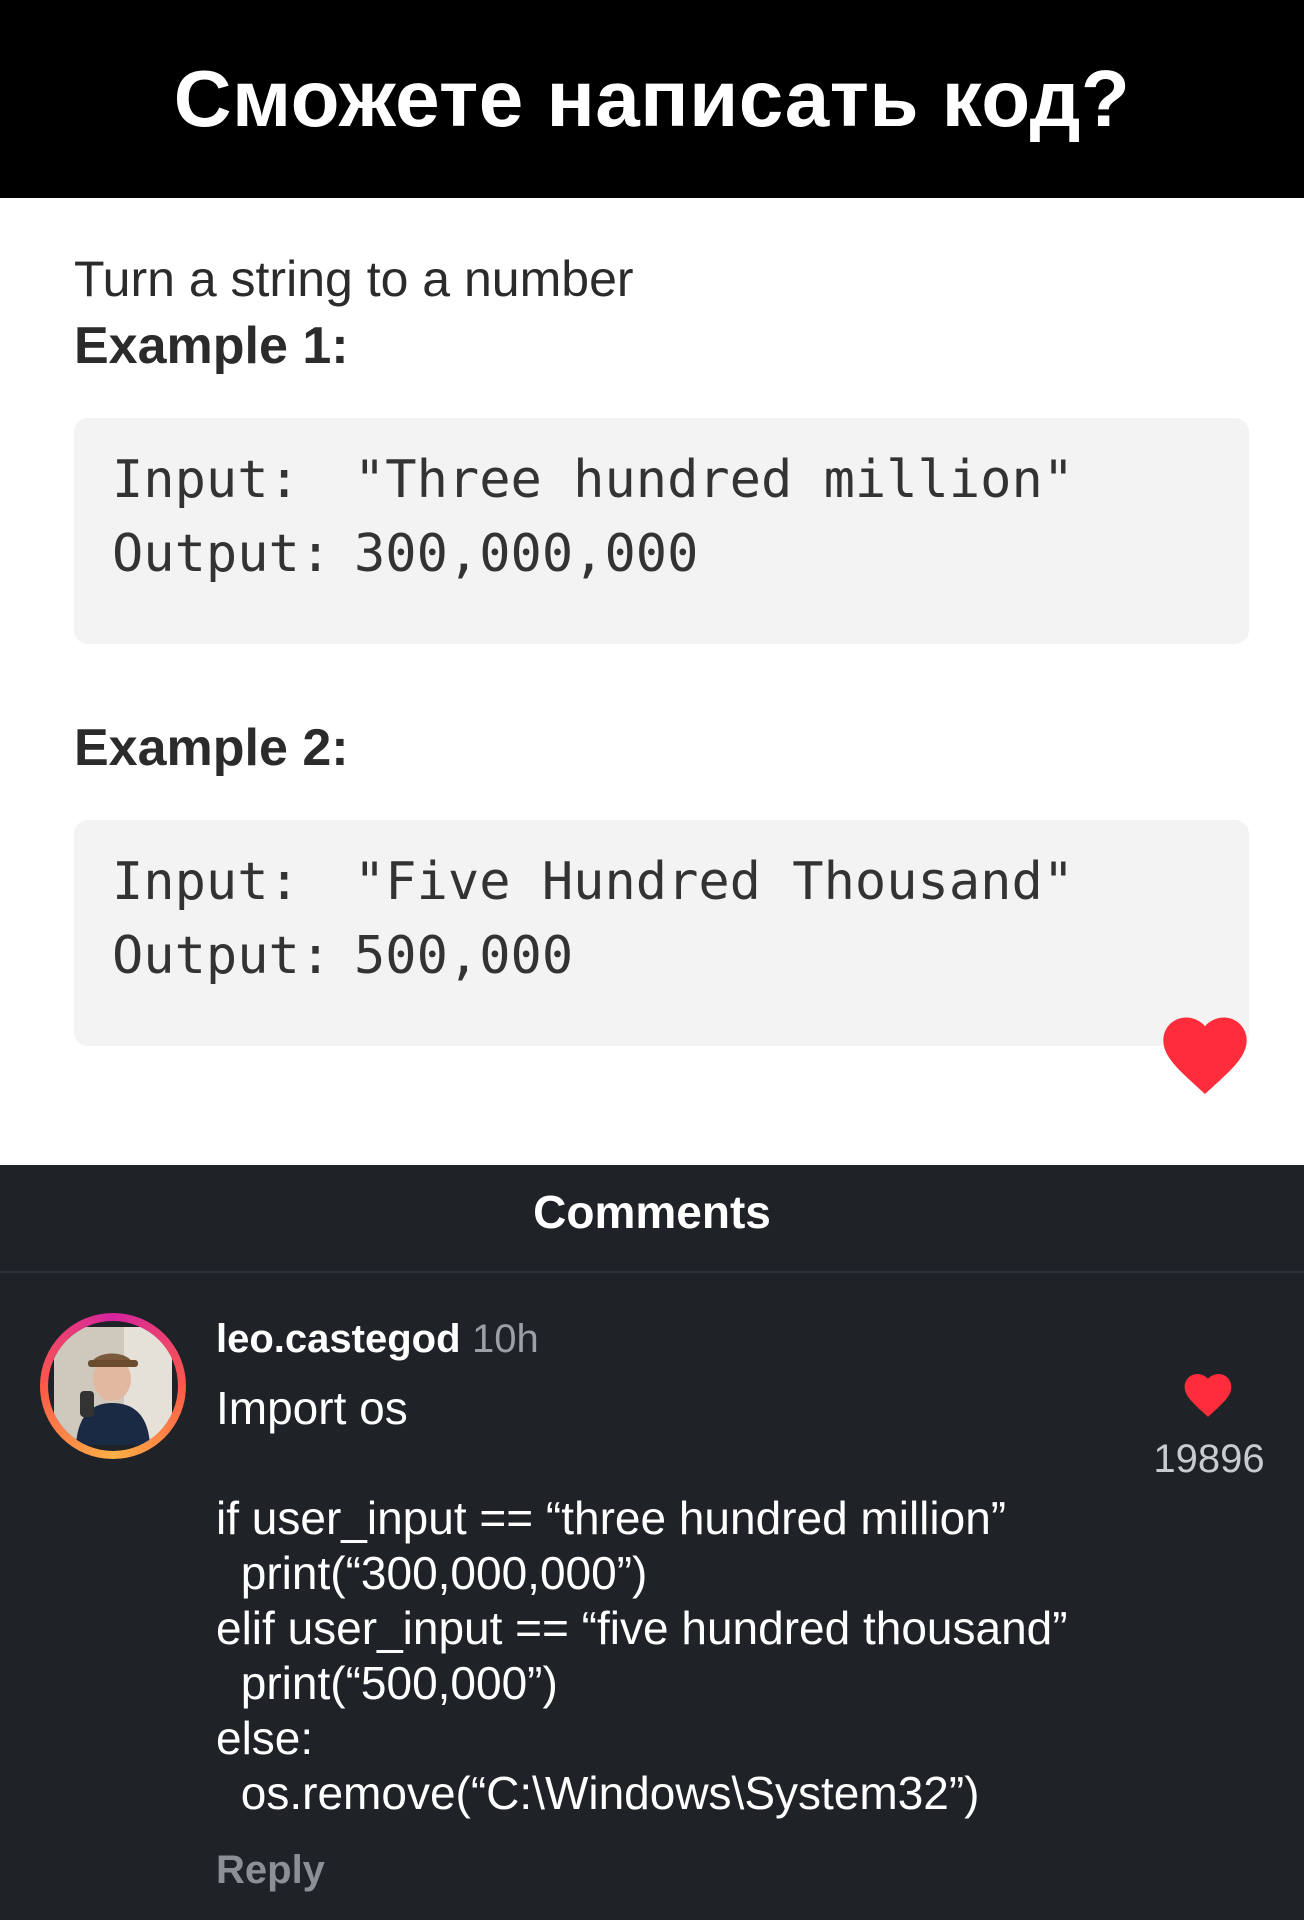 The width and height of the screenshot is (1304, 1920). I want to click on comment-line: else:, so click(265, 1738).